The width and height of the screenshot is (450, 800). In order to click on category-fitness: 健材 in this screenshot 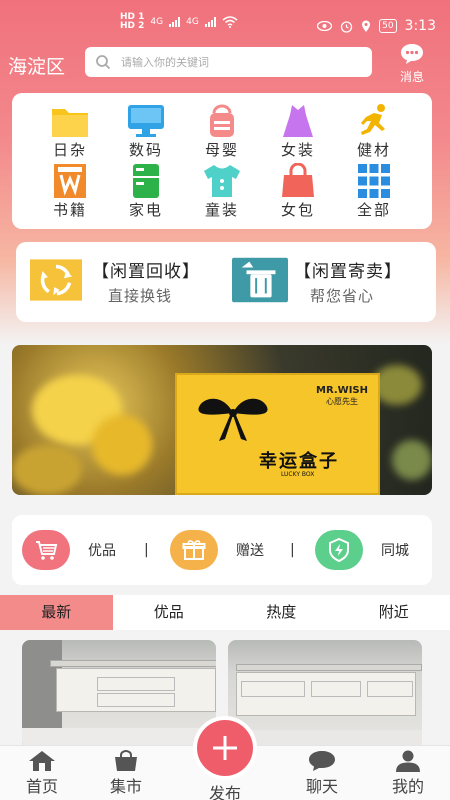, I will do `click(374, 131)`.